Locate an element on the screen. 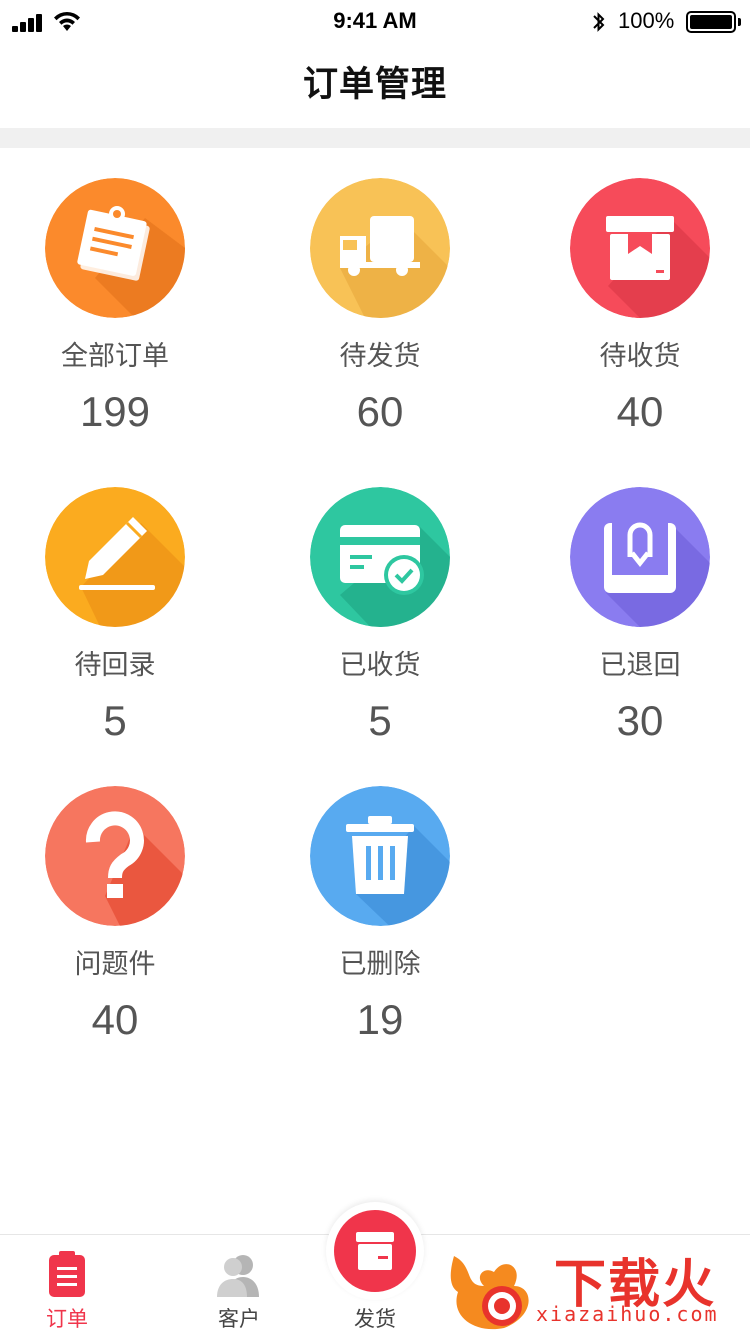  box-icon is located at coordinates (640, 248).